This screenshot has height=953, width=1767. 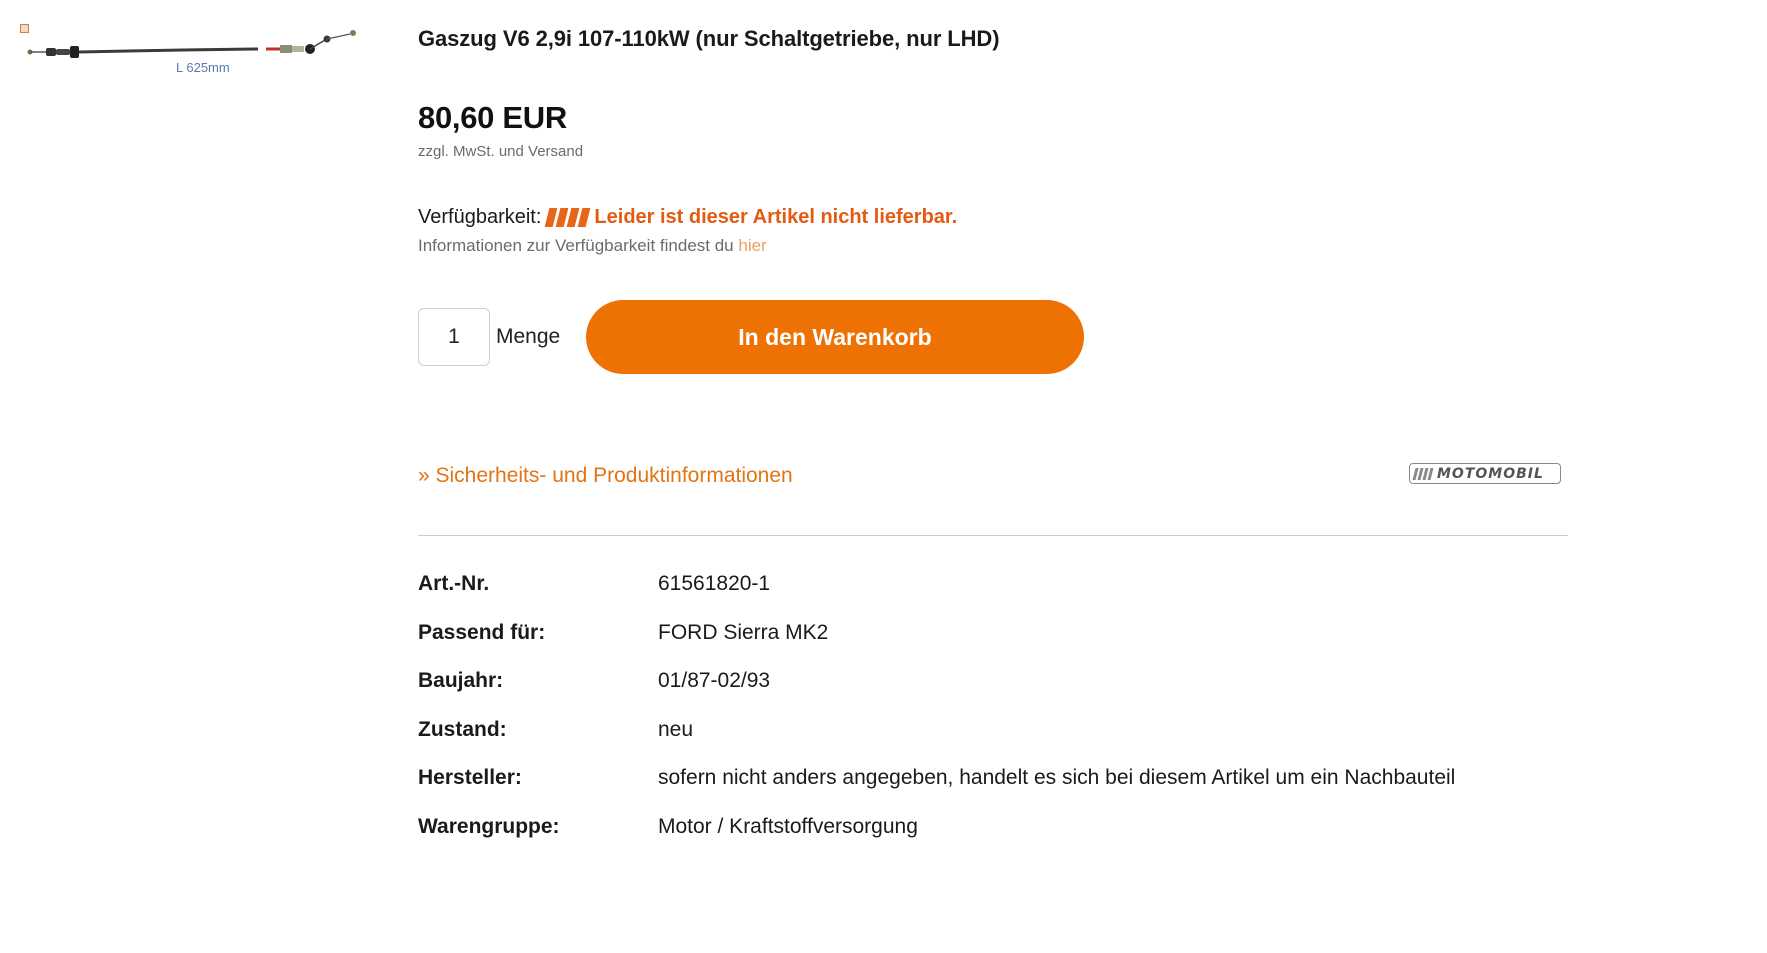 What do you see at coordinates (203, 67) in the screenshot?
I see `image-caption: L 625mm` at bounding box center [203, 67].